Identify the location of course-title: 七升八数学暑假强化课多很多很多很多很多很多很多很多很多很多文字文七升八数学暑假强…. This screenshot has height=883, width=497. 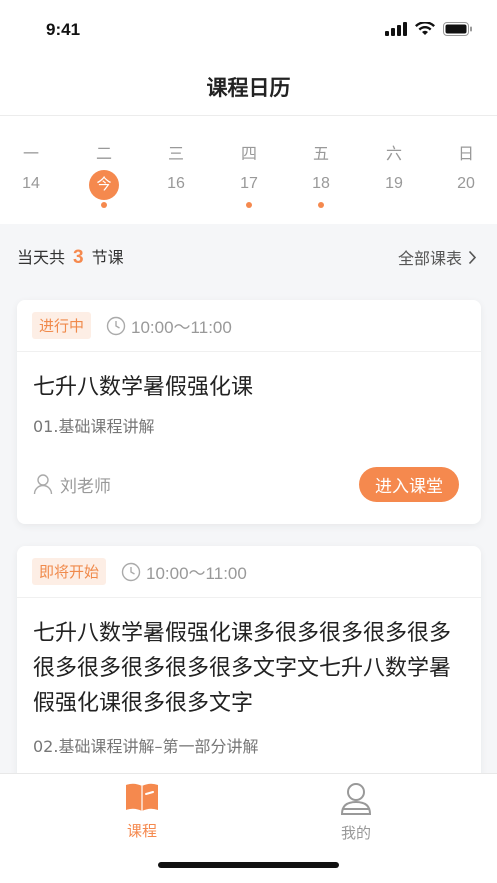
(242, 668).